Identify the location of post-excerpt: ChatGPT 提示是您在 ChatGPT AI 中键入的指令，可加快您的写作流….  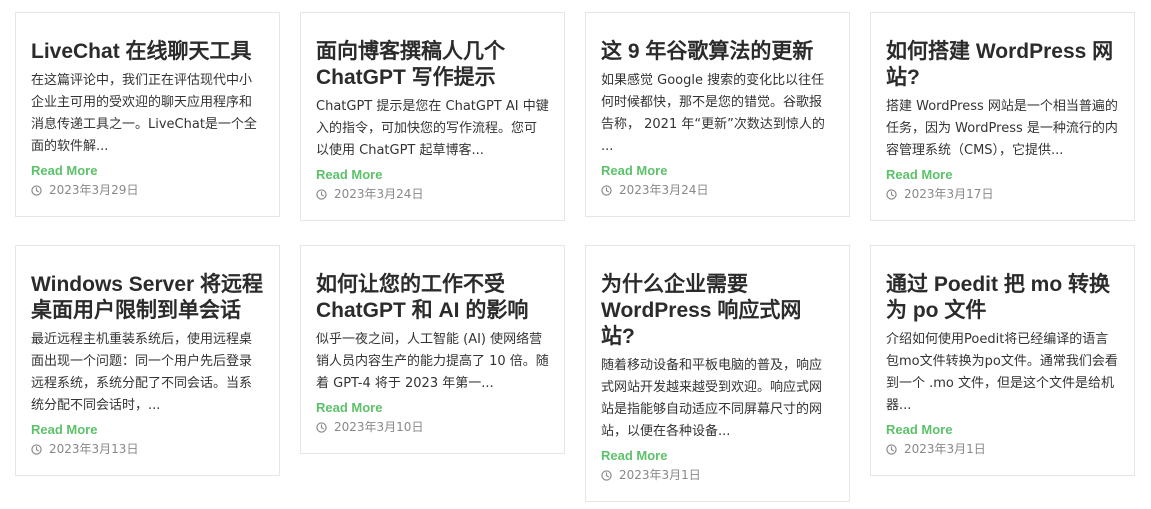
(432, 128).